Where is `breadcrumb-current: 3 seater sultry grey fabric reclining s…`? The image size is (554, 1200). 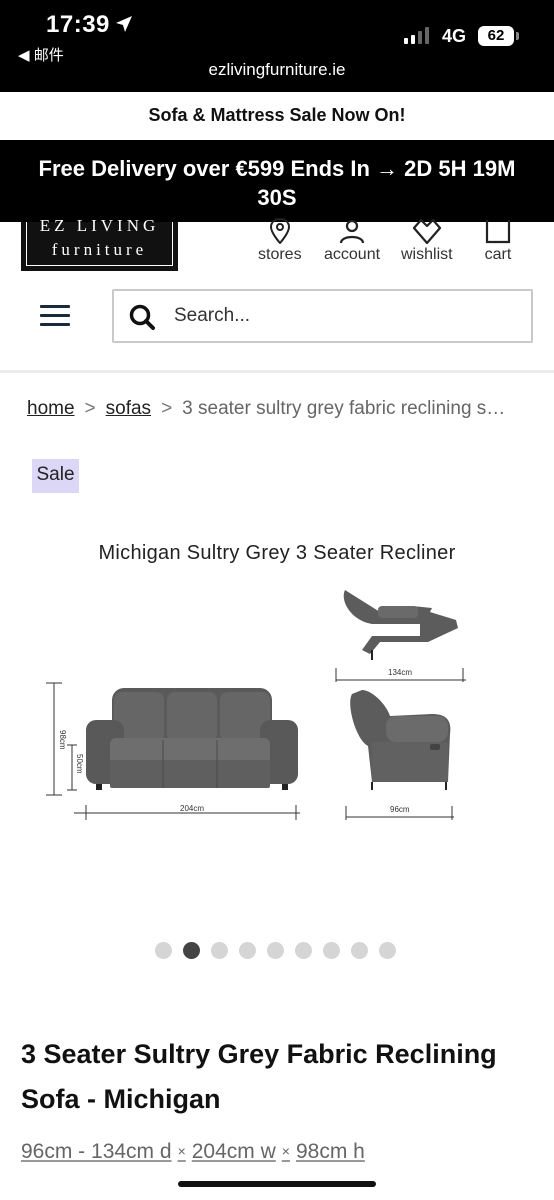
breadcrumb-current: 3 seater sultry grey fabric reclining s… is located at coordinates (344, 408).